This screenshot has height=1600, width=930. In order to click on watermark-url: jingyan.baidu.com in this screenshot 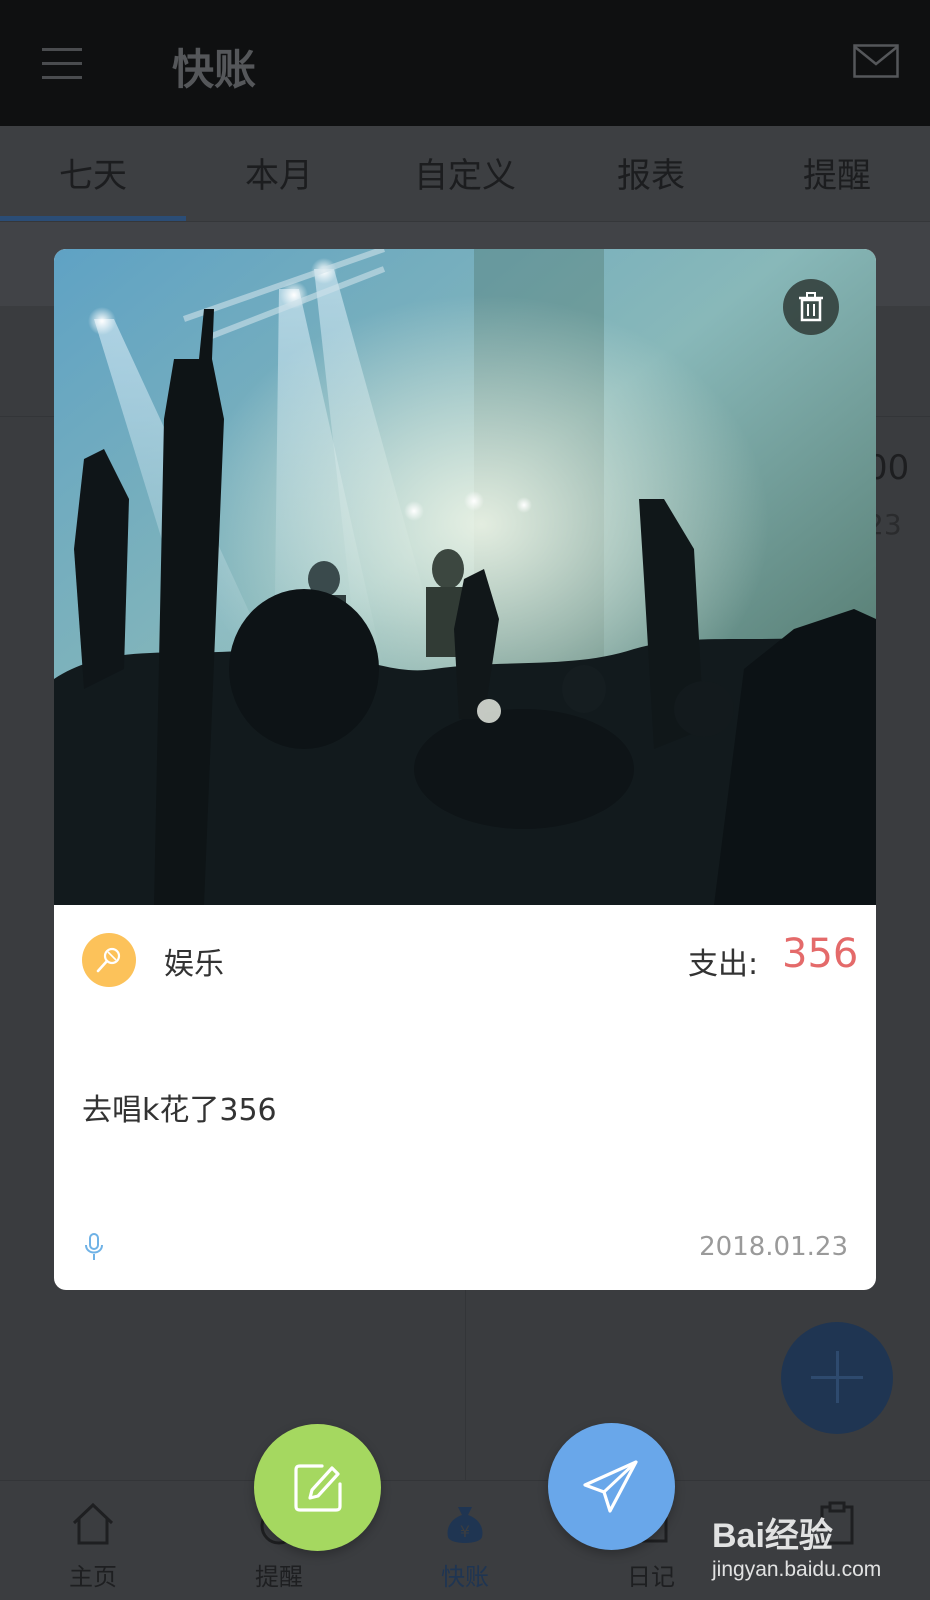, I will do `click(797, 1569)`.